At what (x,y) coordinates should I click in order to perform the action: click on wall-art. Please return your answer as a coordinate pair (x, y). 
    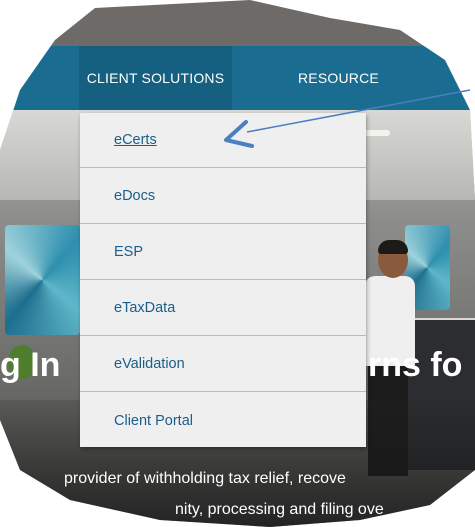
    Looking at the image, I should click on (42, 280).